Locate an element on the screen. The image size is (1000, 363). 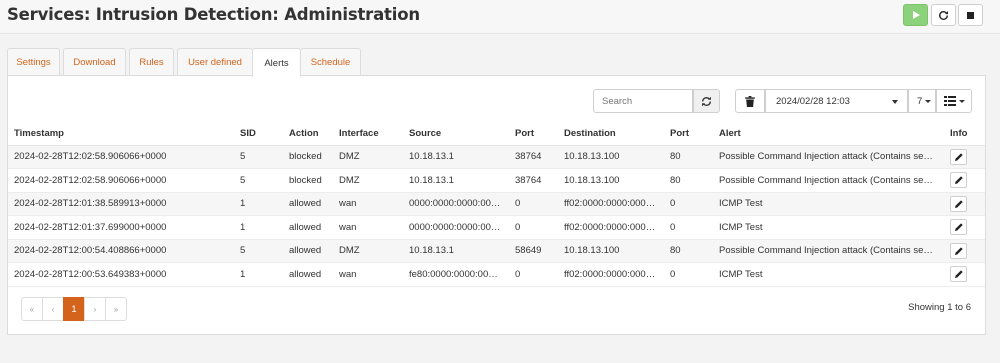
last-page-button: » is located at coordinates (116, 309).